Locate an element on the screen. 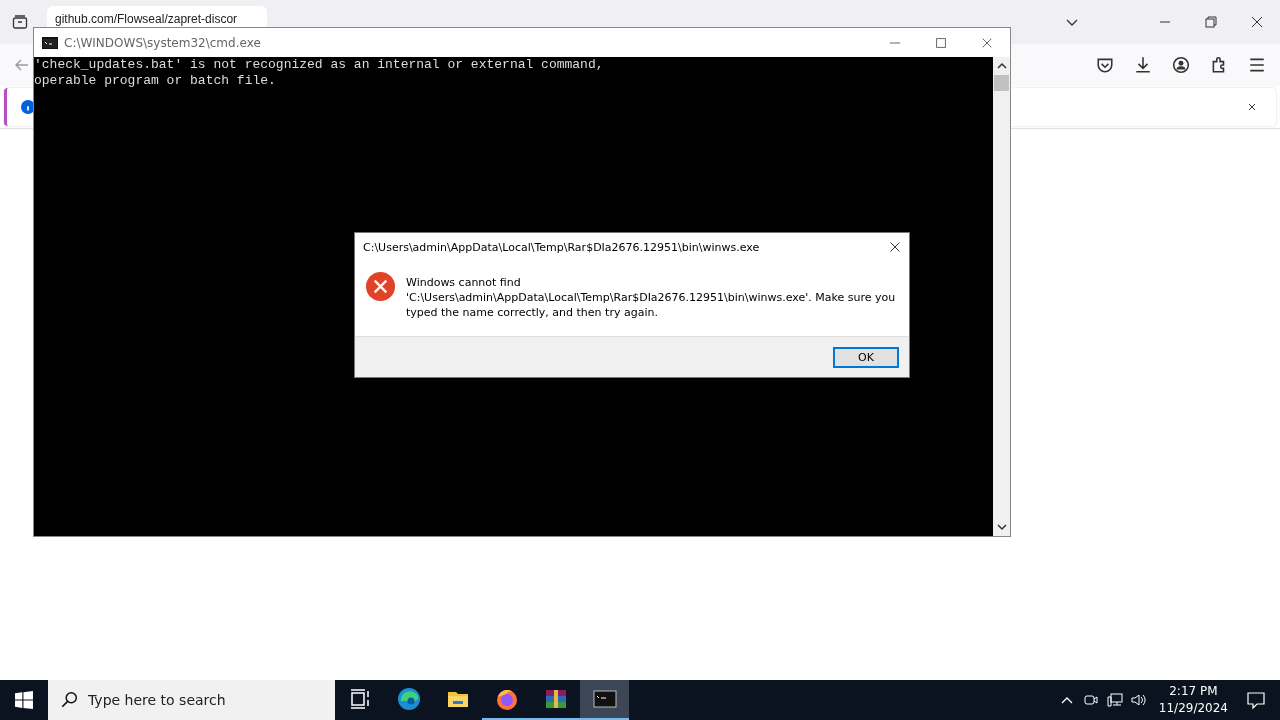 Image resolution: width=1280 pixels, height=720 pixels. window-title: C:\WINDOWS\system32\cmd.exe is located at coordinates (162, 42).